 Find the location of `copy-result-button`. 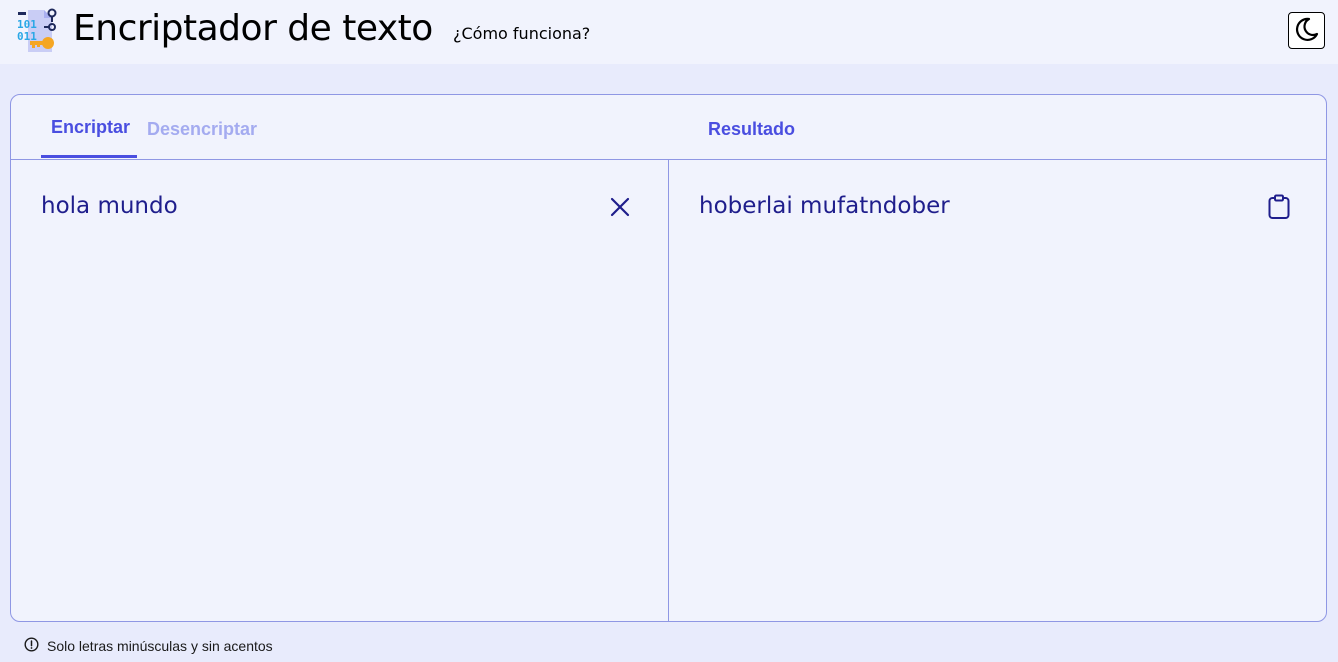

copy-result-button is located at coordinates (1279, 209).